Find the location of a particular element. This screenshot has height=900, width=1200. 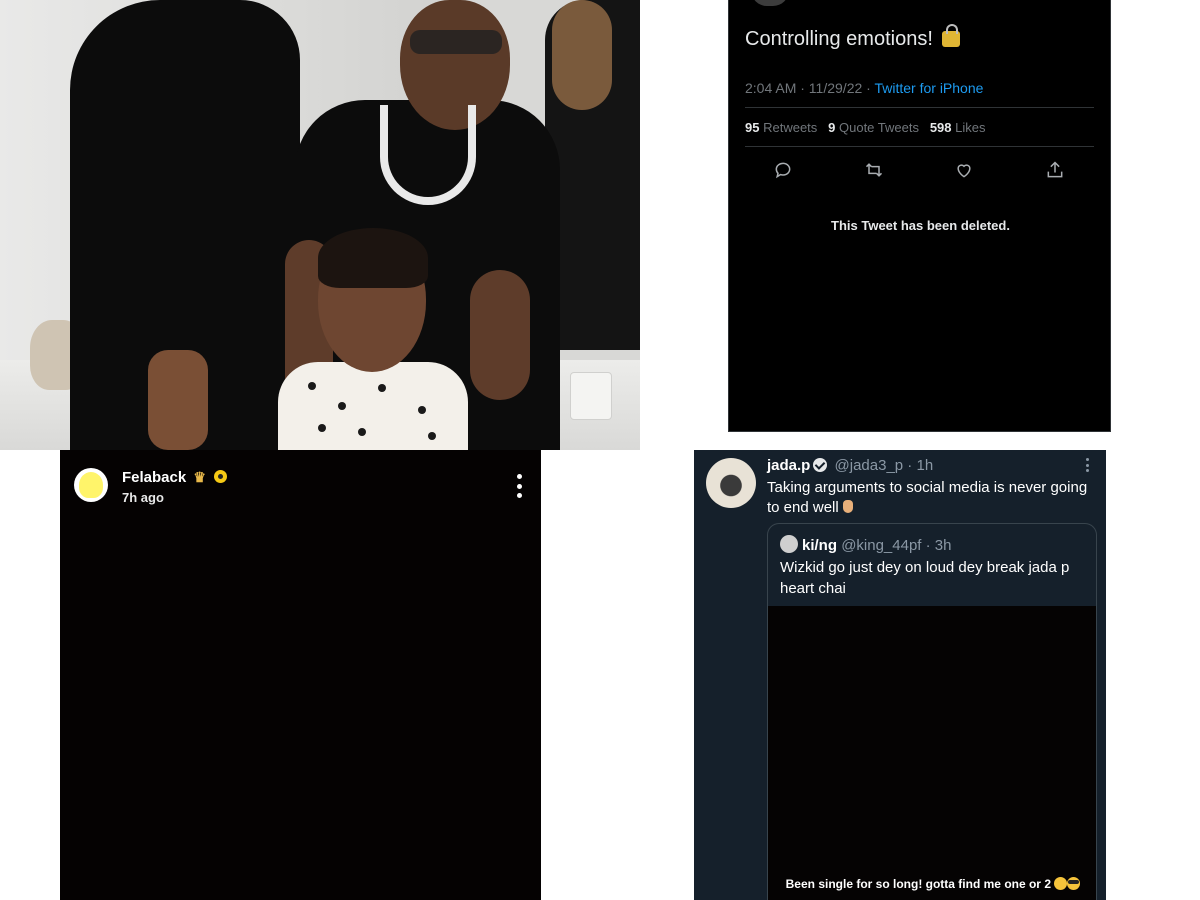

reply-icon is located at coordinates (783, 170).